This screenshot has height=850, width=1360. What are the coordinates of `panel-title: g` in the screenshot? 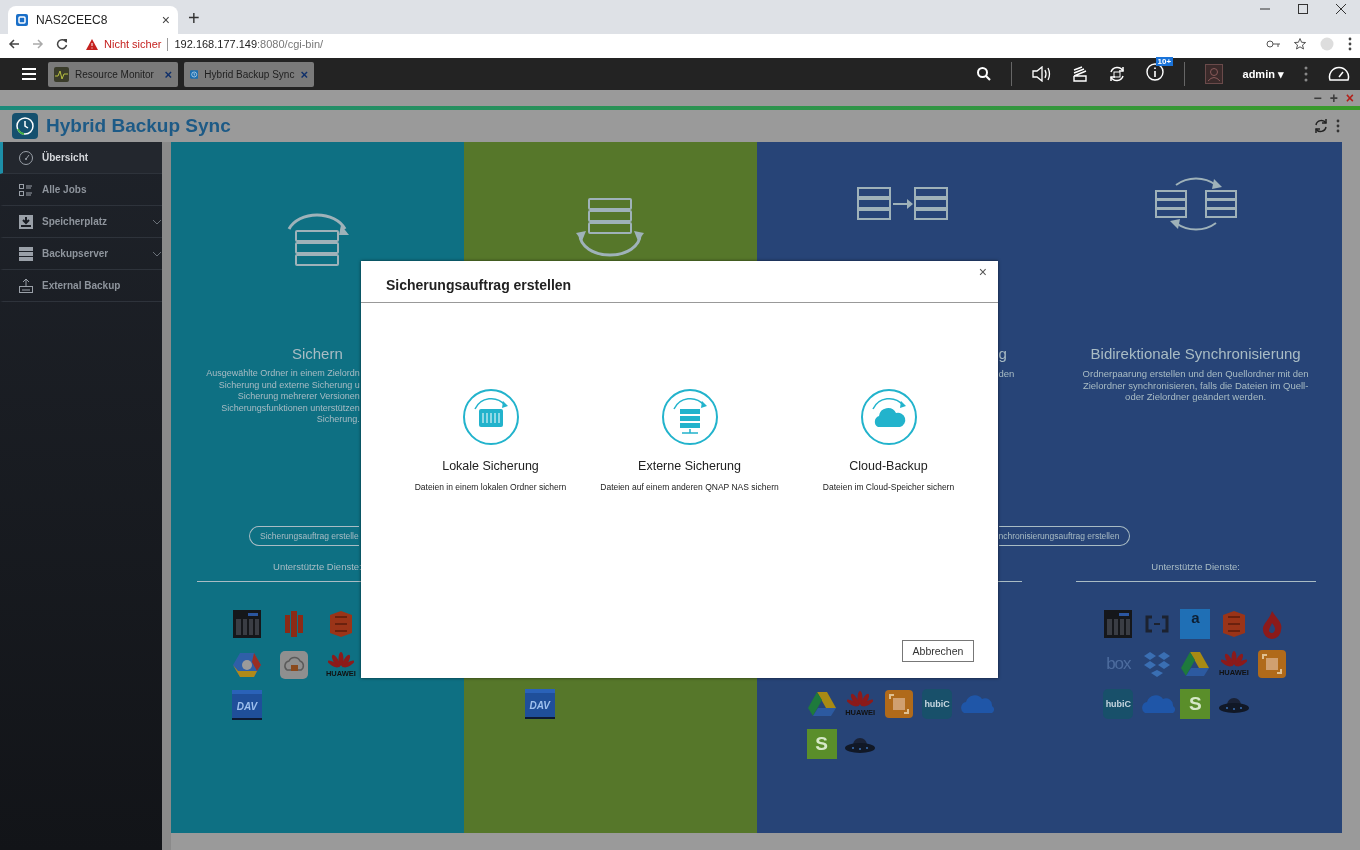 It's located at (1002, 353).